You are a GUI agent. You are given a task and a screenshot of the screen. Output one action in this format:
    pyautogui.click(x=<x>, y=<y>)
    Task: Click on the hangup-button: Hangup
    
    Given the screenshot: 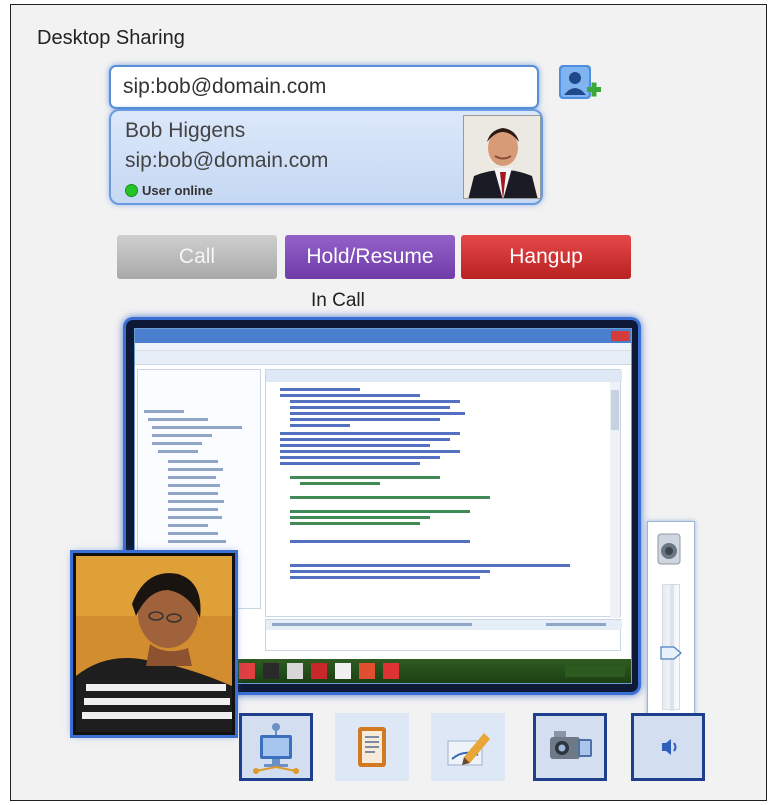 What is the action you would take?
    pyautogui.click(x=546, y=257)
    